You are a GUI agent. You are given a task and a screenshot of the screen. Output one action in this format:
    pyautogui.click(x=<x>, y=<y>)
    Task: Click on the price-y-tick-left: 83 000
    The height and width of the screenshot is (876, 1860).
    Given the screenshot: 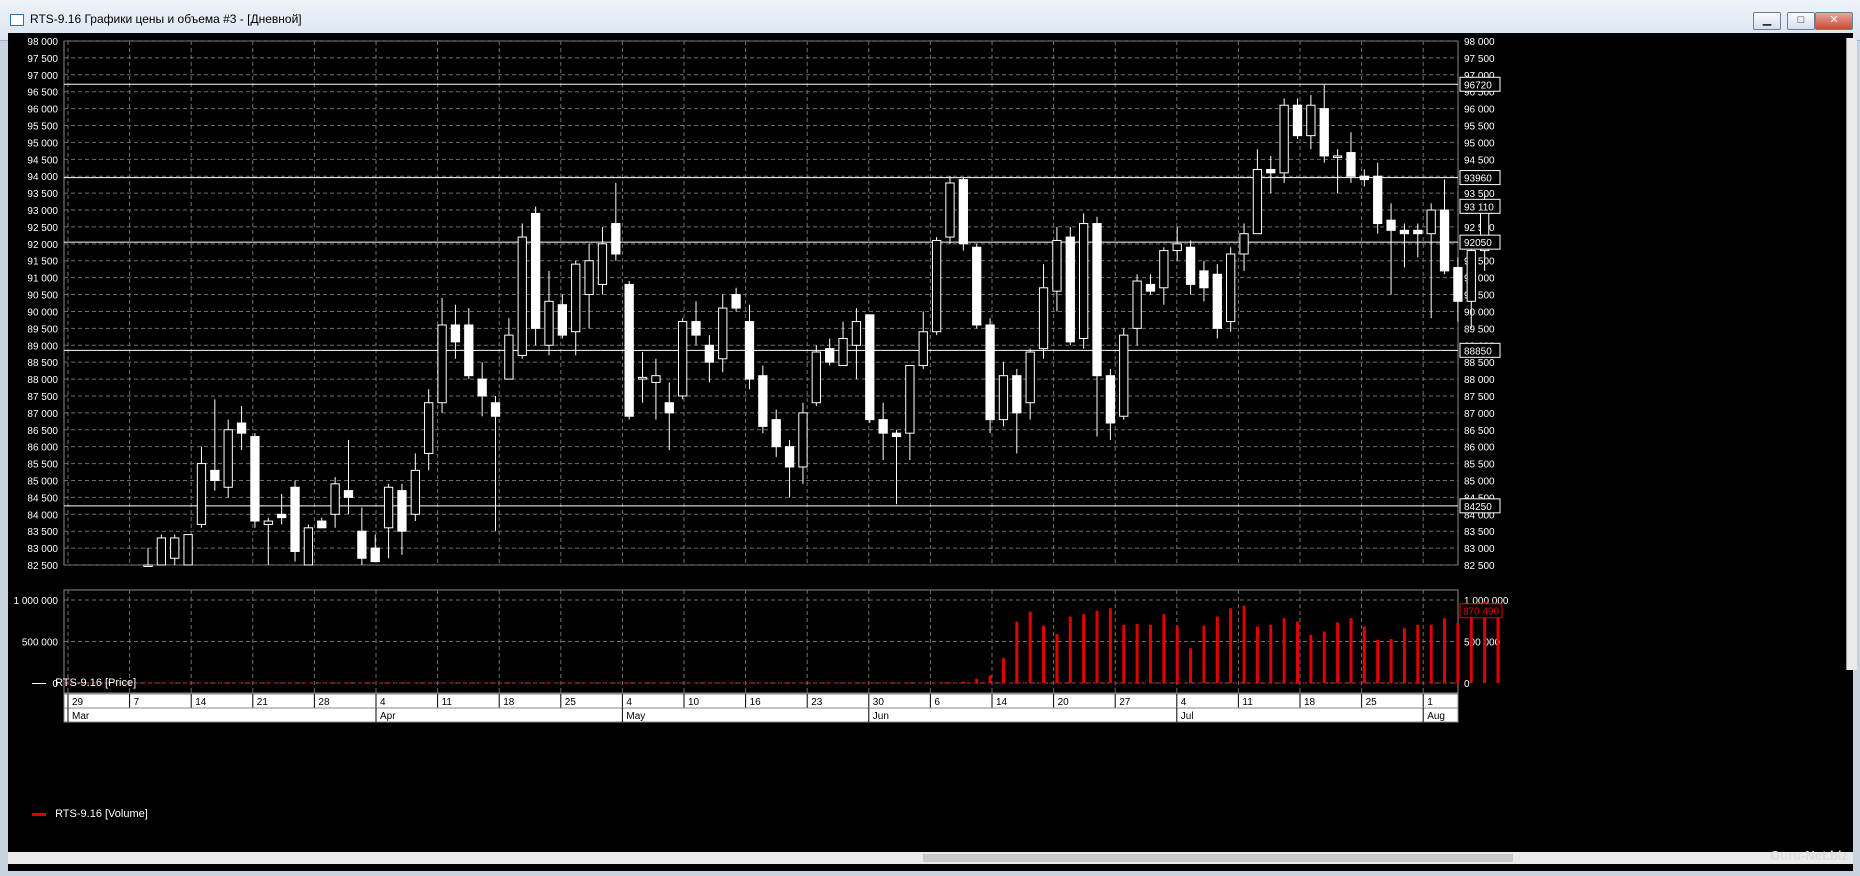 What is the action you would take?
    pyautogui.click(x=42, y=549)
    